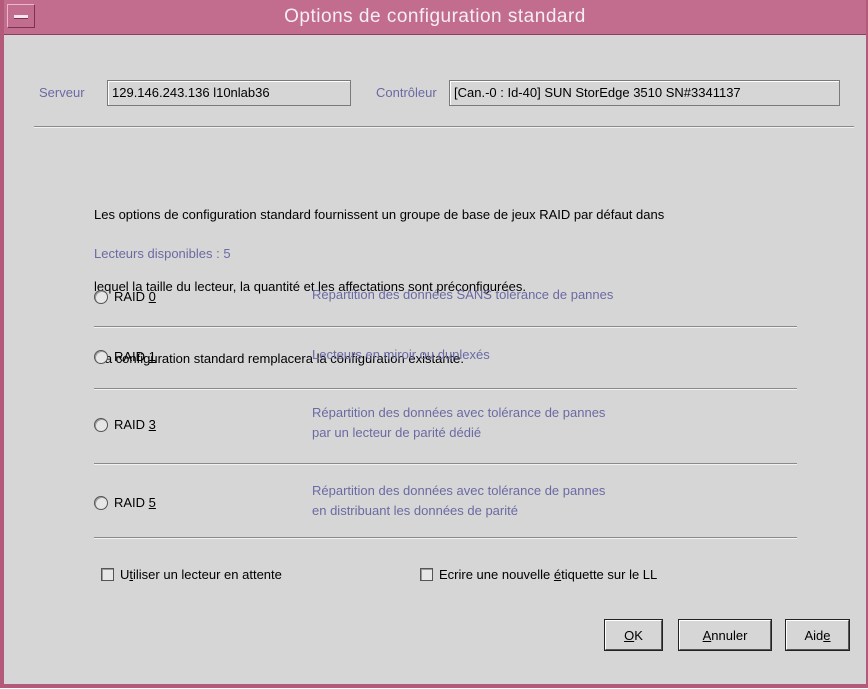  What do you see at coordinates (725, 635) in the screenshot?
I see `cancel-button: Annuler` at bounding box center [725, 635].